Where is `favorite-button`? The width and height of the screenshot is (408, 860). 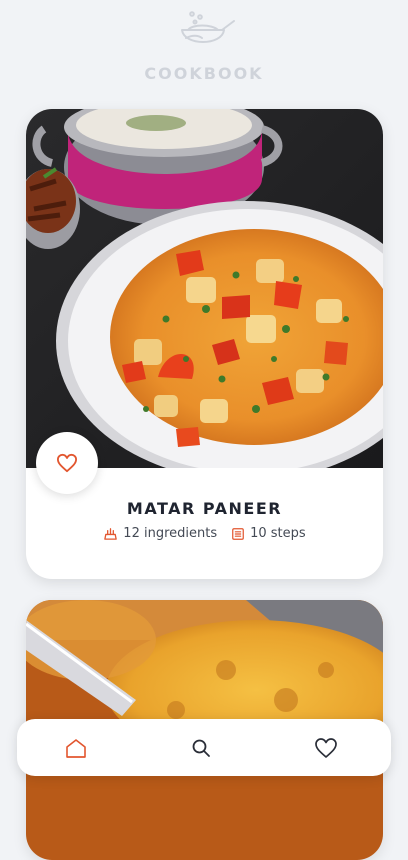
favorite-button is located at coordinates (67, 463).